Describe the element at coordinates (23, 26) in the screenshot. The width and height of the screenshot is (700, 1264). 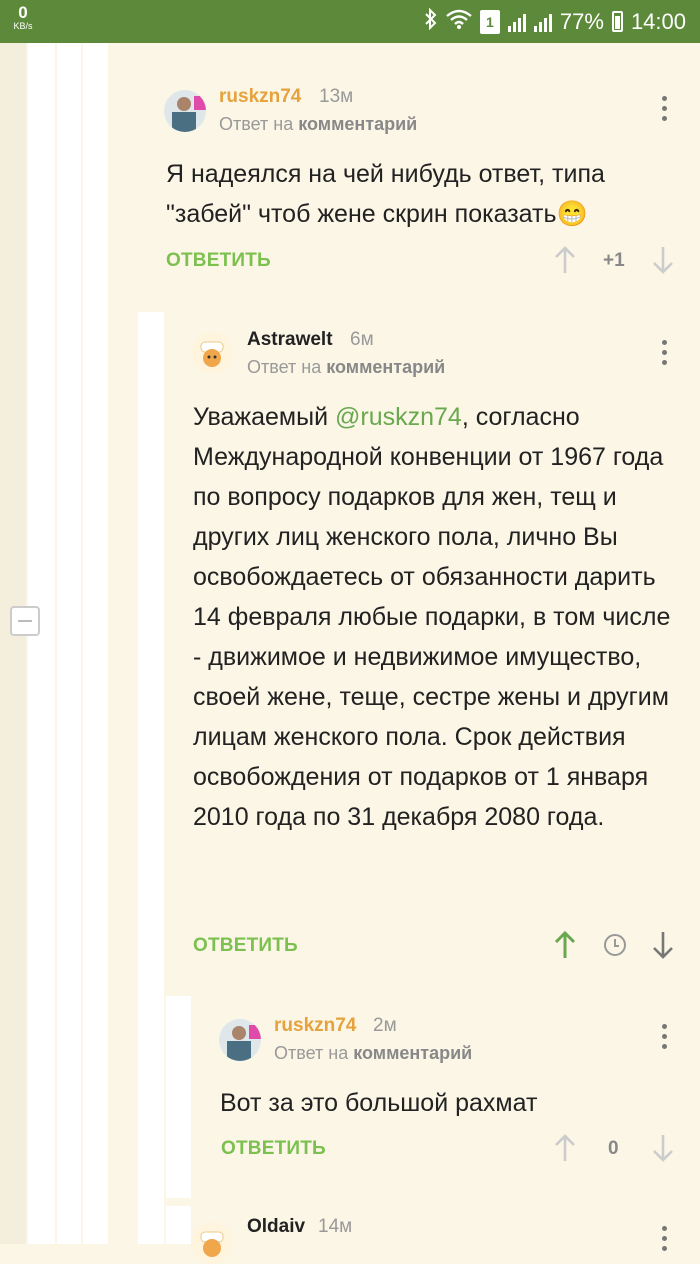
I see `network-speed-unit: KB/s` at that location.